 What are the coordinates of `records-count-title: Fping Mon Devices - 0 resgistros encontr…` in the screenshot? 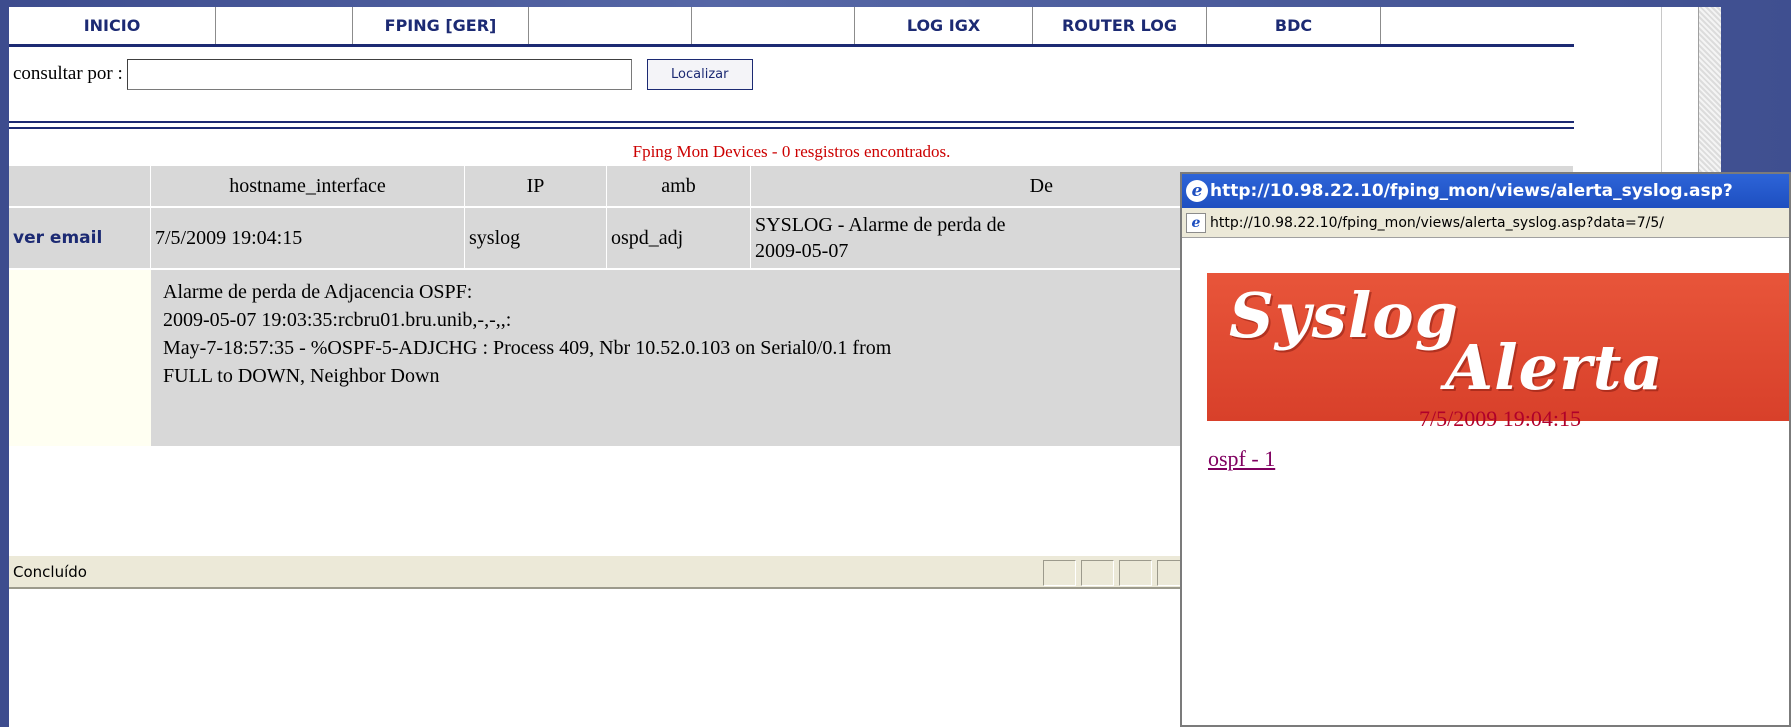 It's located at (791, 151).